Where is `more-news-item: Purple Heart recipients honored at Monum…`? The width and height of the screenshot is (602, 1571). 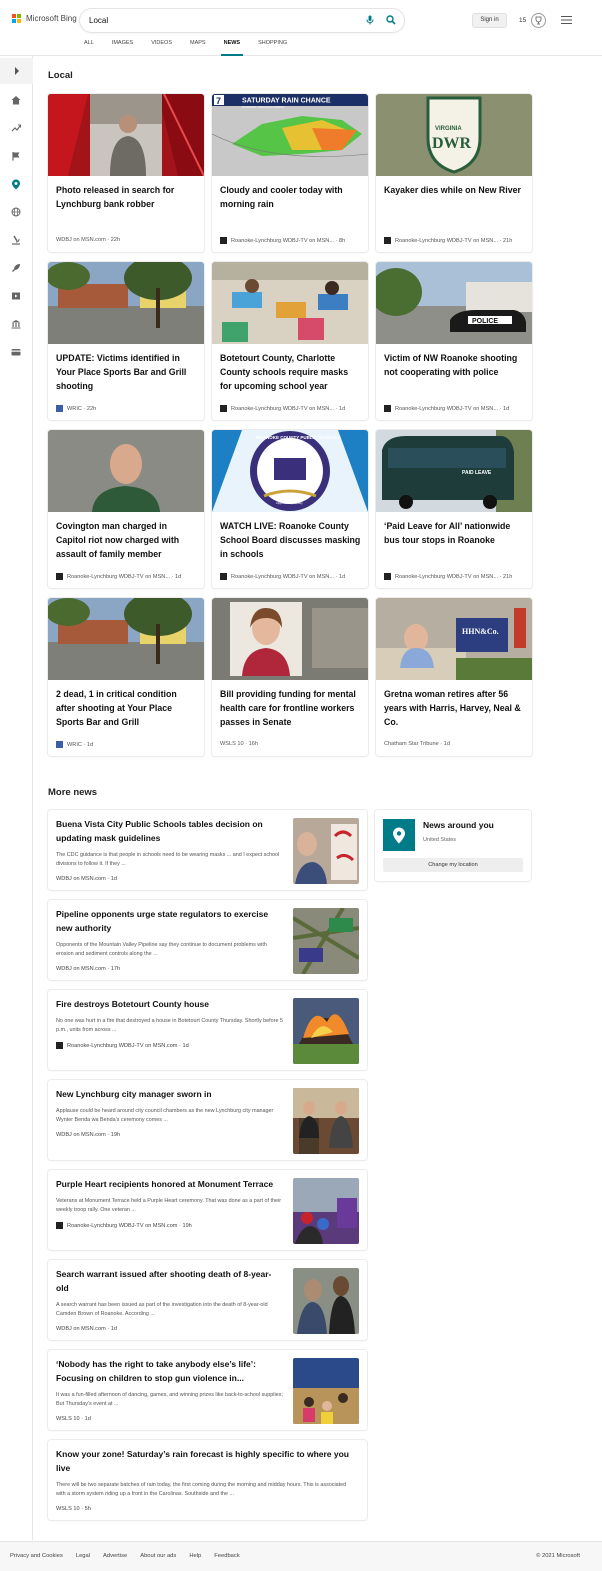
more-news-item: Purple Heart recipients honored at Monum… is located at coordinates (207, 1210).